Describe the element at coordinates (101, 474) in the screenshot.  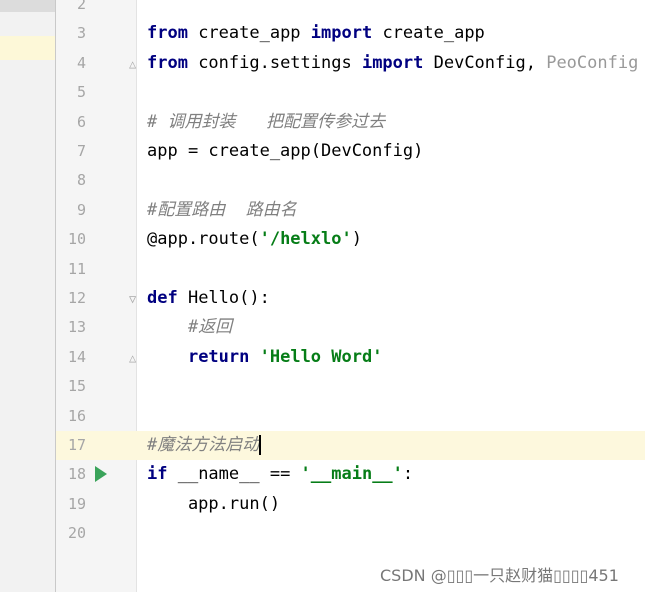
I see `run-icon` at that location.